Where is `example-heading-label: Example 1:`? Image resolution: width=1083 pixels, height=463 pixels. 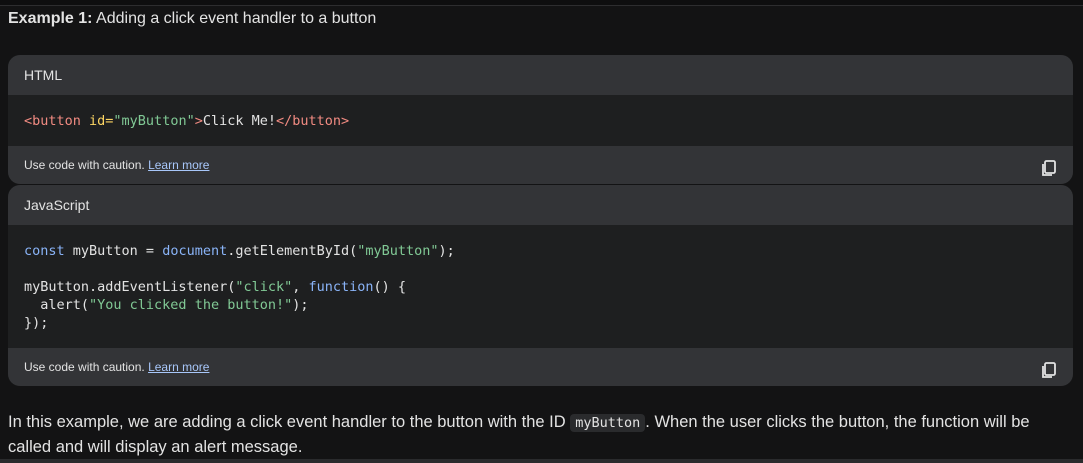 example-heading-label: Example 1: is located at coordinates (50, 18).